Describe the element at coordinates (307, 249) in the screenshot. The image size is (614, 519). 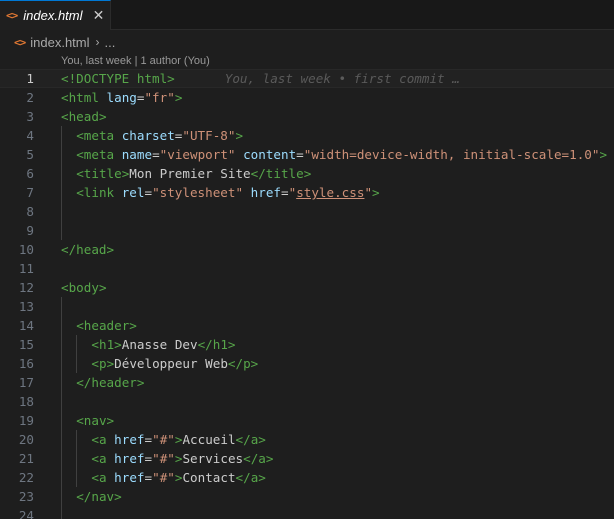
I see `code-line: 10 </head>` at that location.